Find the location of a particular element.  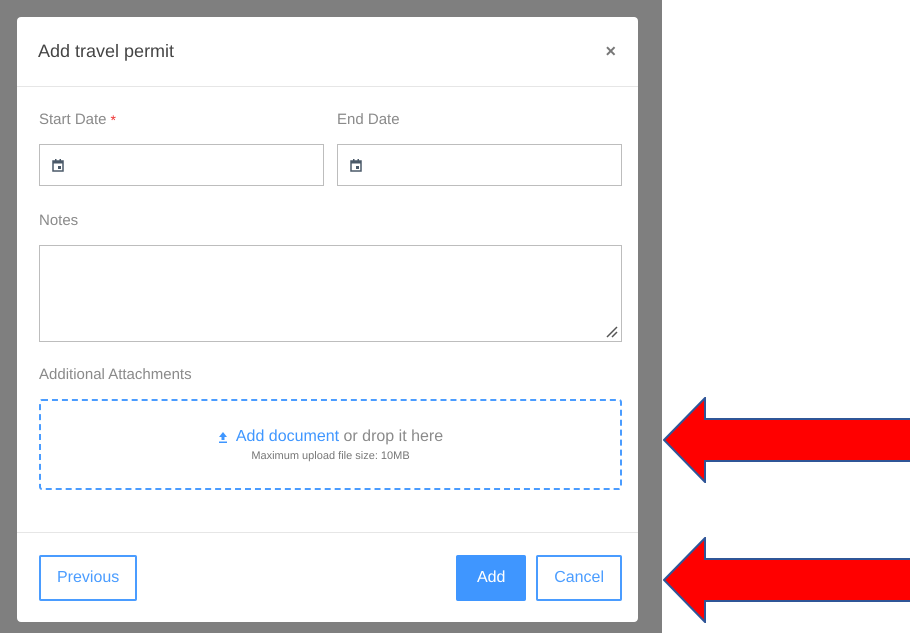

upload-icon is located at coordinates (223, 436).